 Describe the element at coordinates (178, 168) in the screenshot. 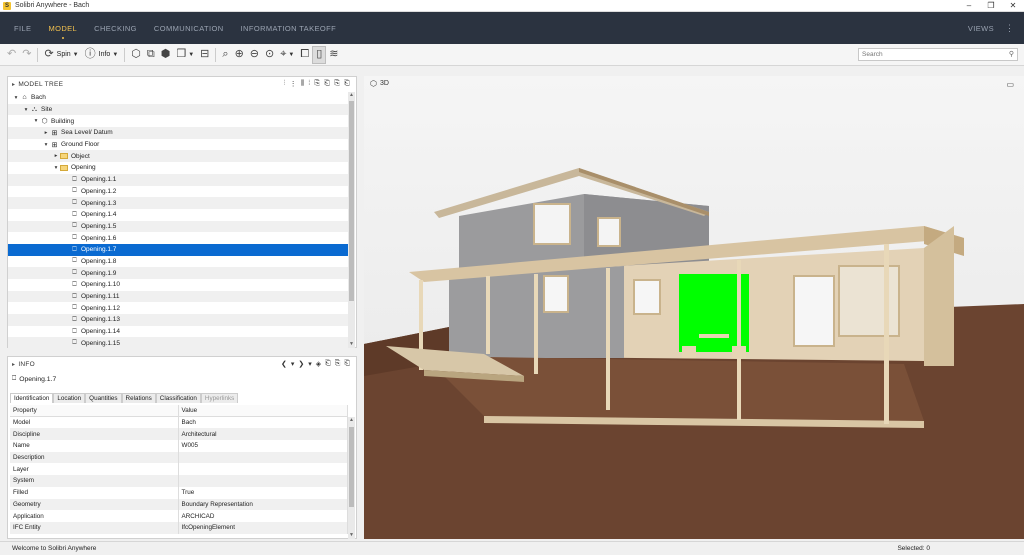

I see `tree-item: ▾ Opening` at that location.